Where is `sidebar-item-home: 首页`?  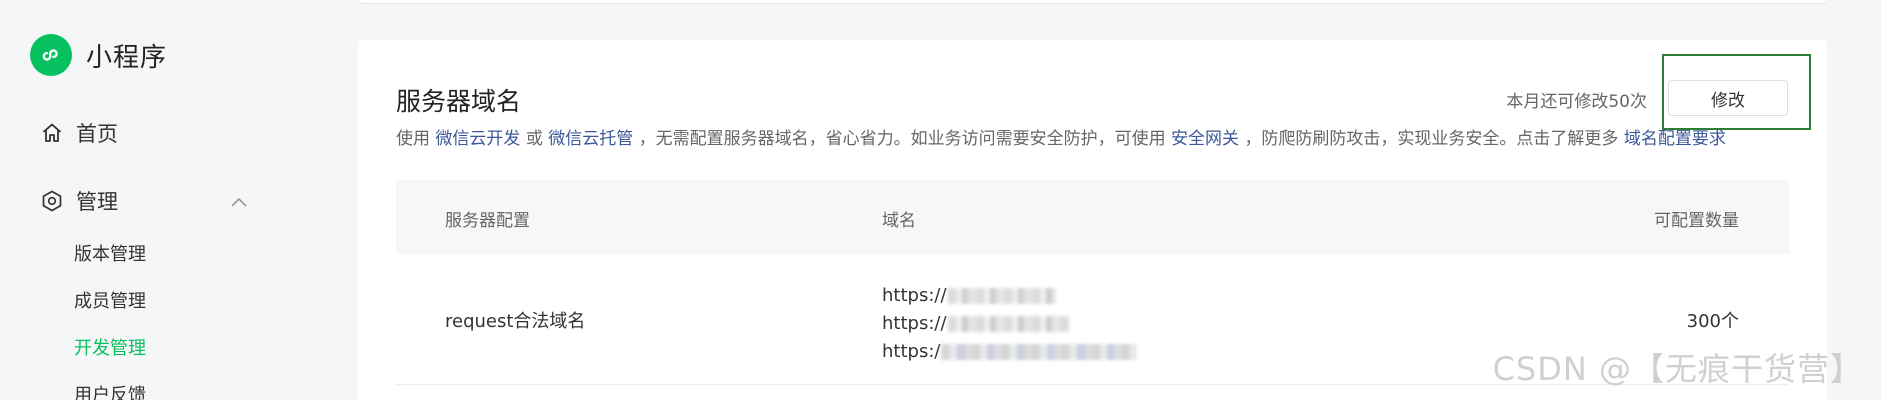 sidebar-item-home: 首页 is located at coordinates (79, 133).